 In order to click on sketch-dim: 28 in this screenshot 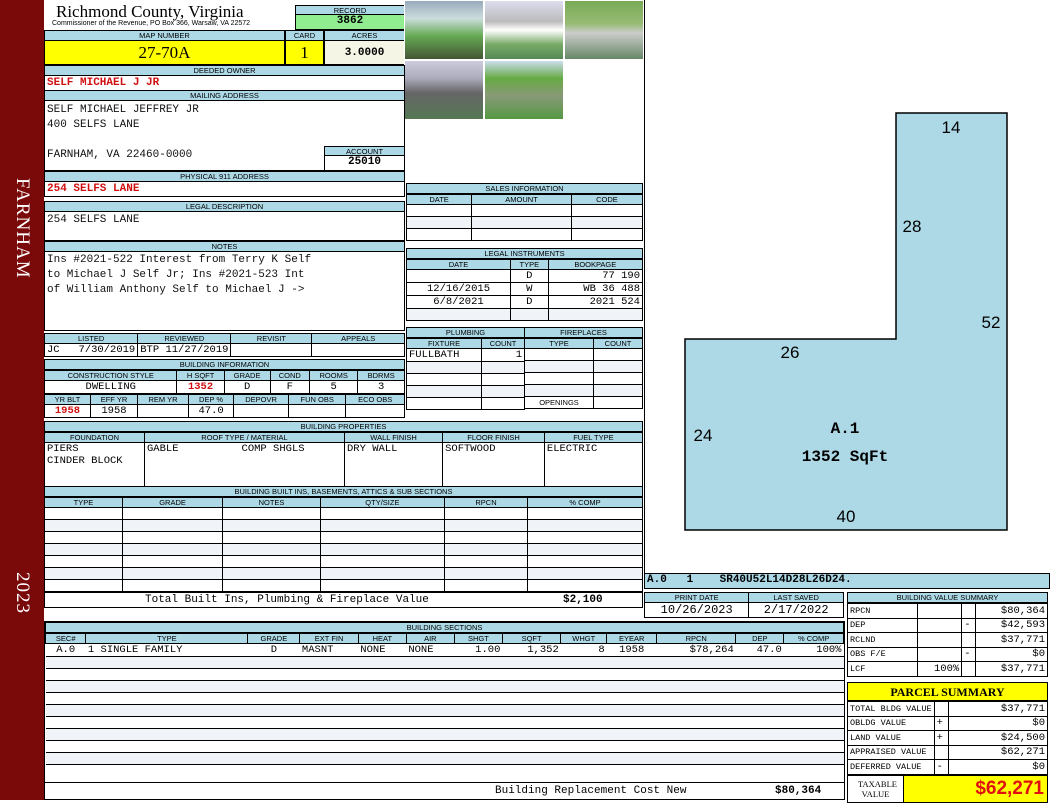, I will do `click(912, 226)`.